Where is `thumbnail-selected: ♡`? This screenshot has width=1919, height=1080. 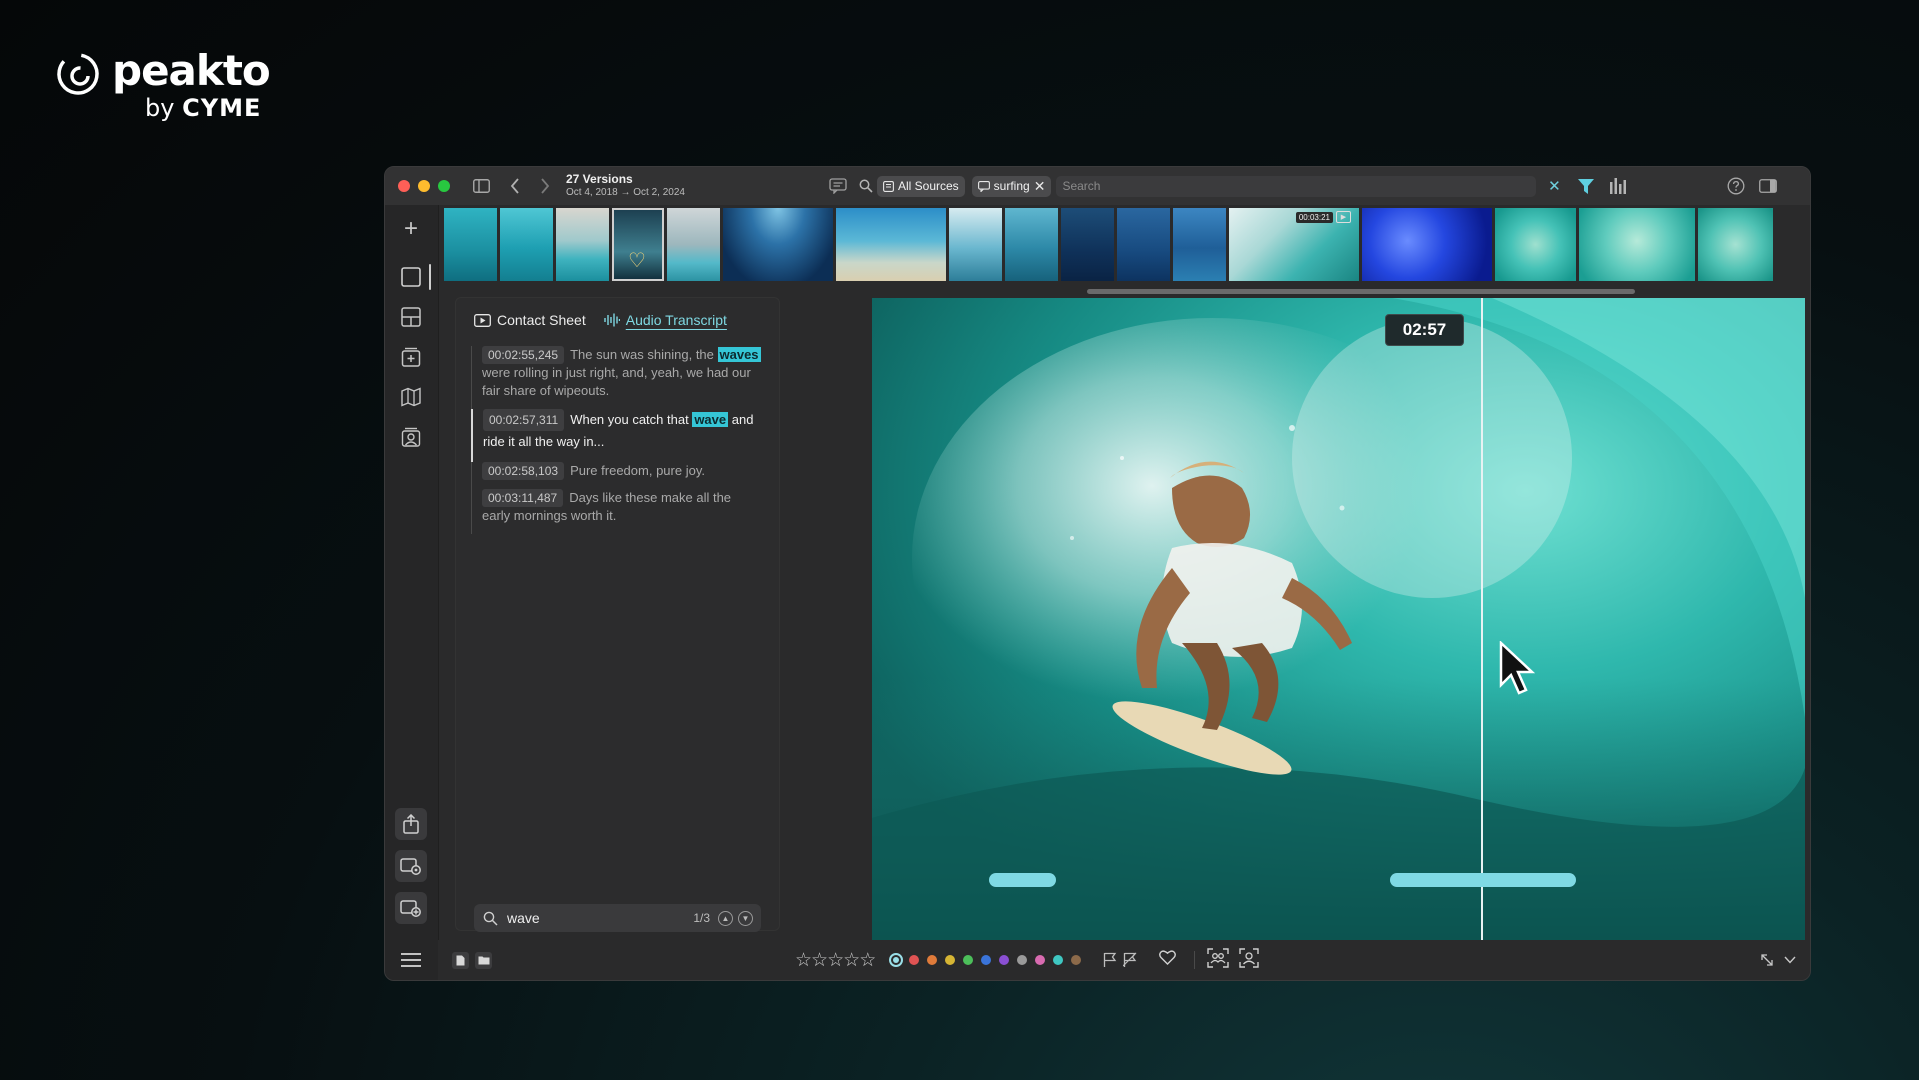 thumbnail-selected: ♡ is located at coordinates (638, 244).